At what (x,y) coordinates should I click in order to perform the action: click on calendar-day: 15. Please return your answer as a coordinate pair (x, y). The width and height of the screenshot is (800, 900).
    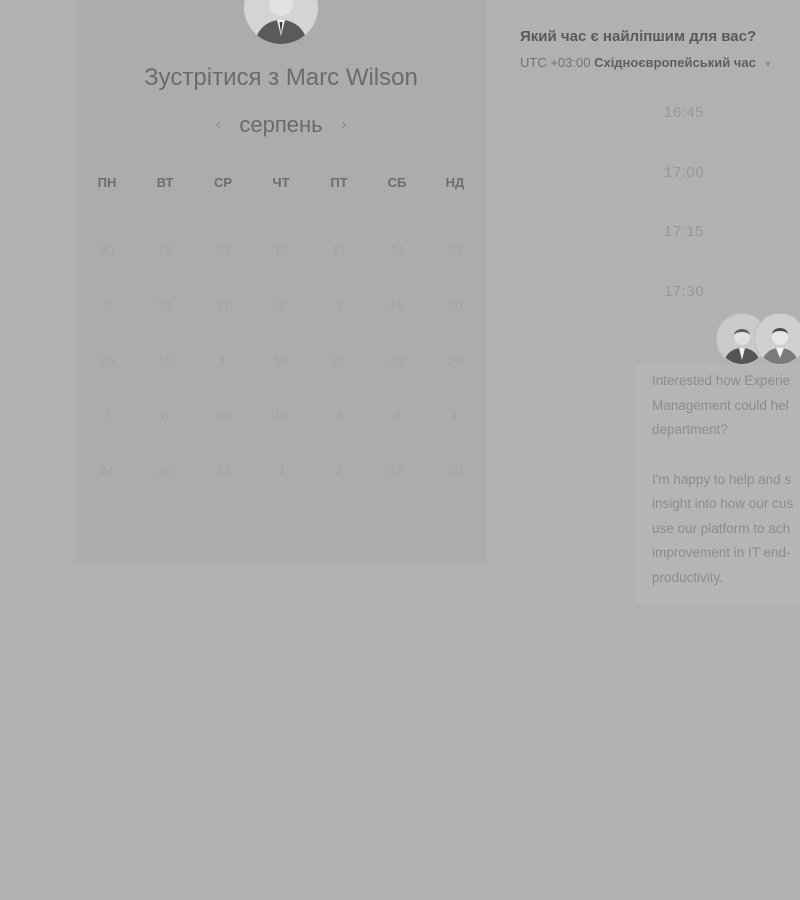
    Looking at the image, I should click on (165, 360).